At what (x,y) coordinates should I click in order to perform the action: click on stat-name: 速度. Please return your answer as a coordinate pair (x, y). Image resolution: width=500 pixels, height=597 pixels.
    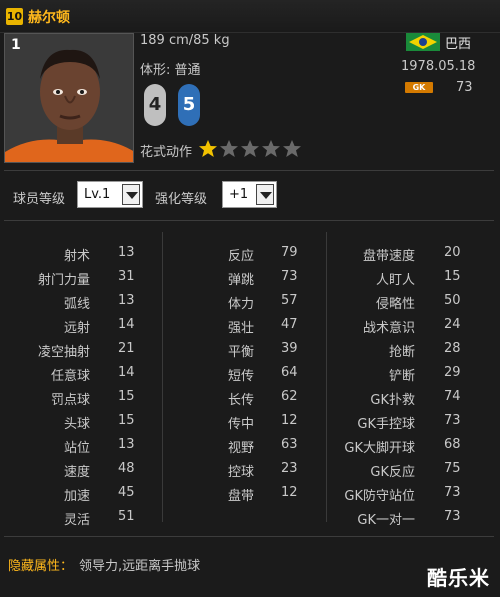
    Looking at the image, I should click on (76, 472).